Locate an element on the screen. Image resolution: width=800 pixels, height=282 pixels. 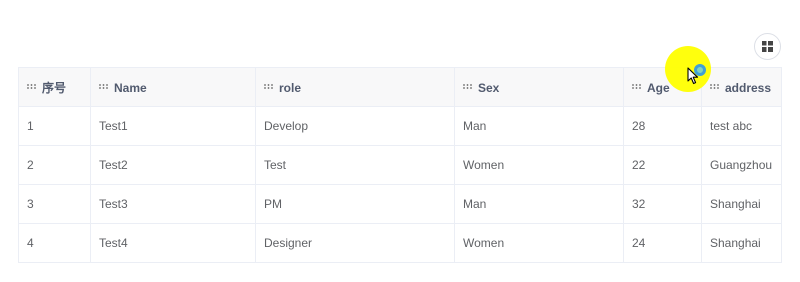
column-header-sex: Sex is located at coordinates (539, 87).